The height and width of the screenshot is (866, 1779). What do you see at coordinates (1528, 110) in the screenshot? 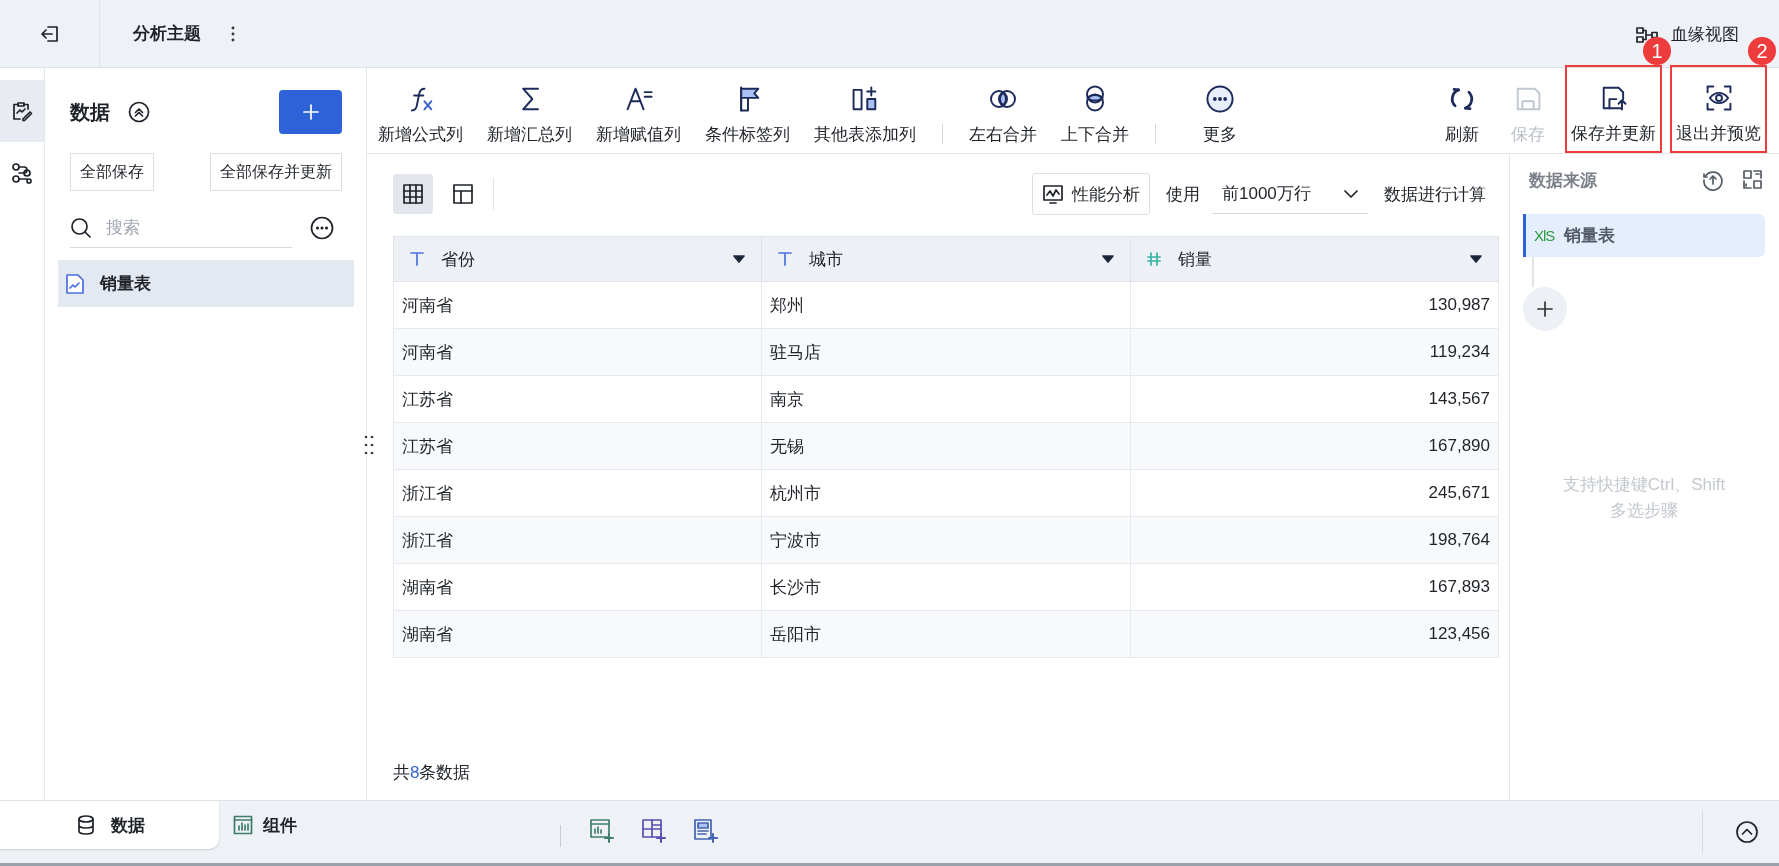
I see `toolbar-button: 保存` at bounding box center [1528, 110].